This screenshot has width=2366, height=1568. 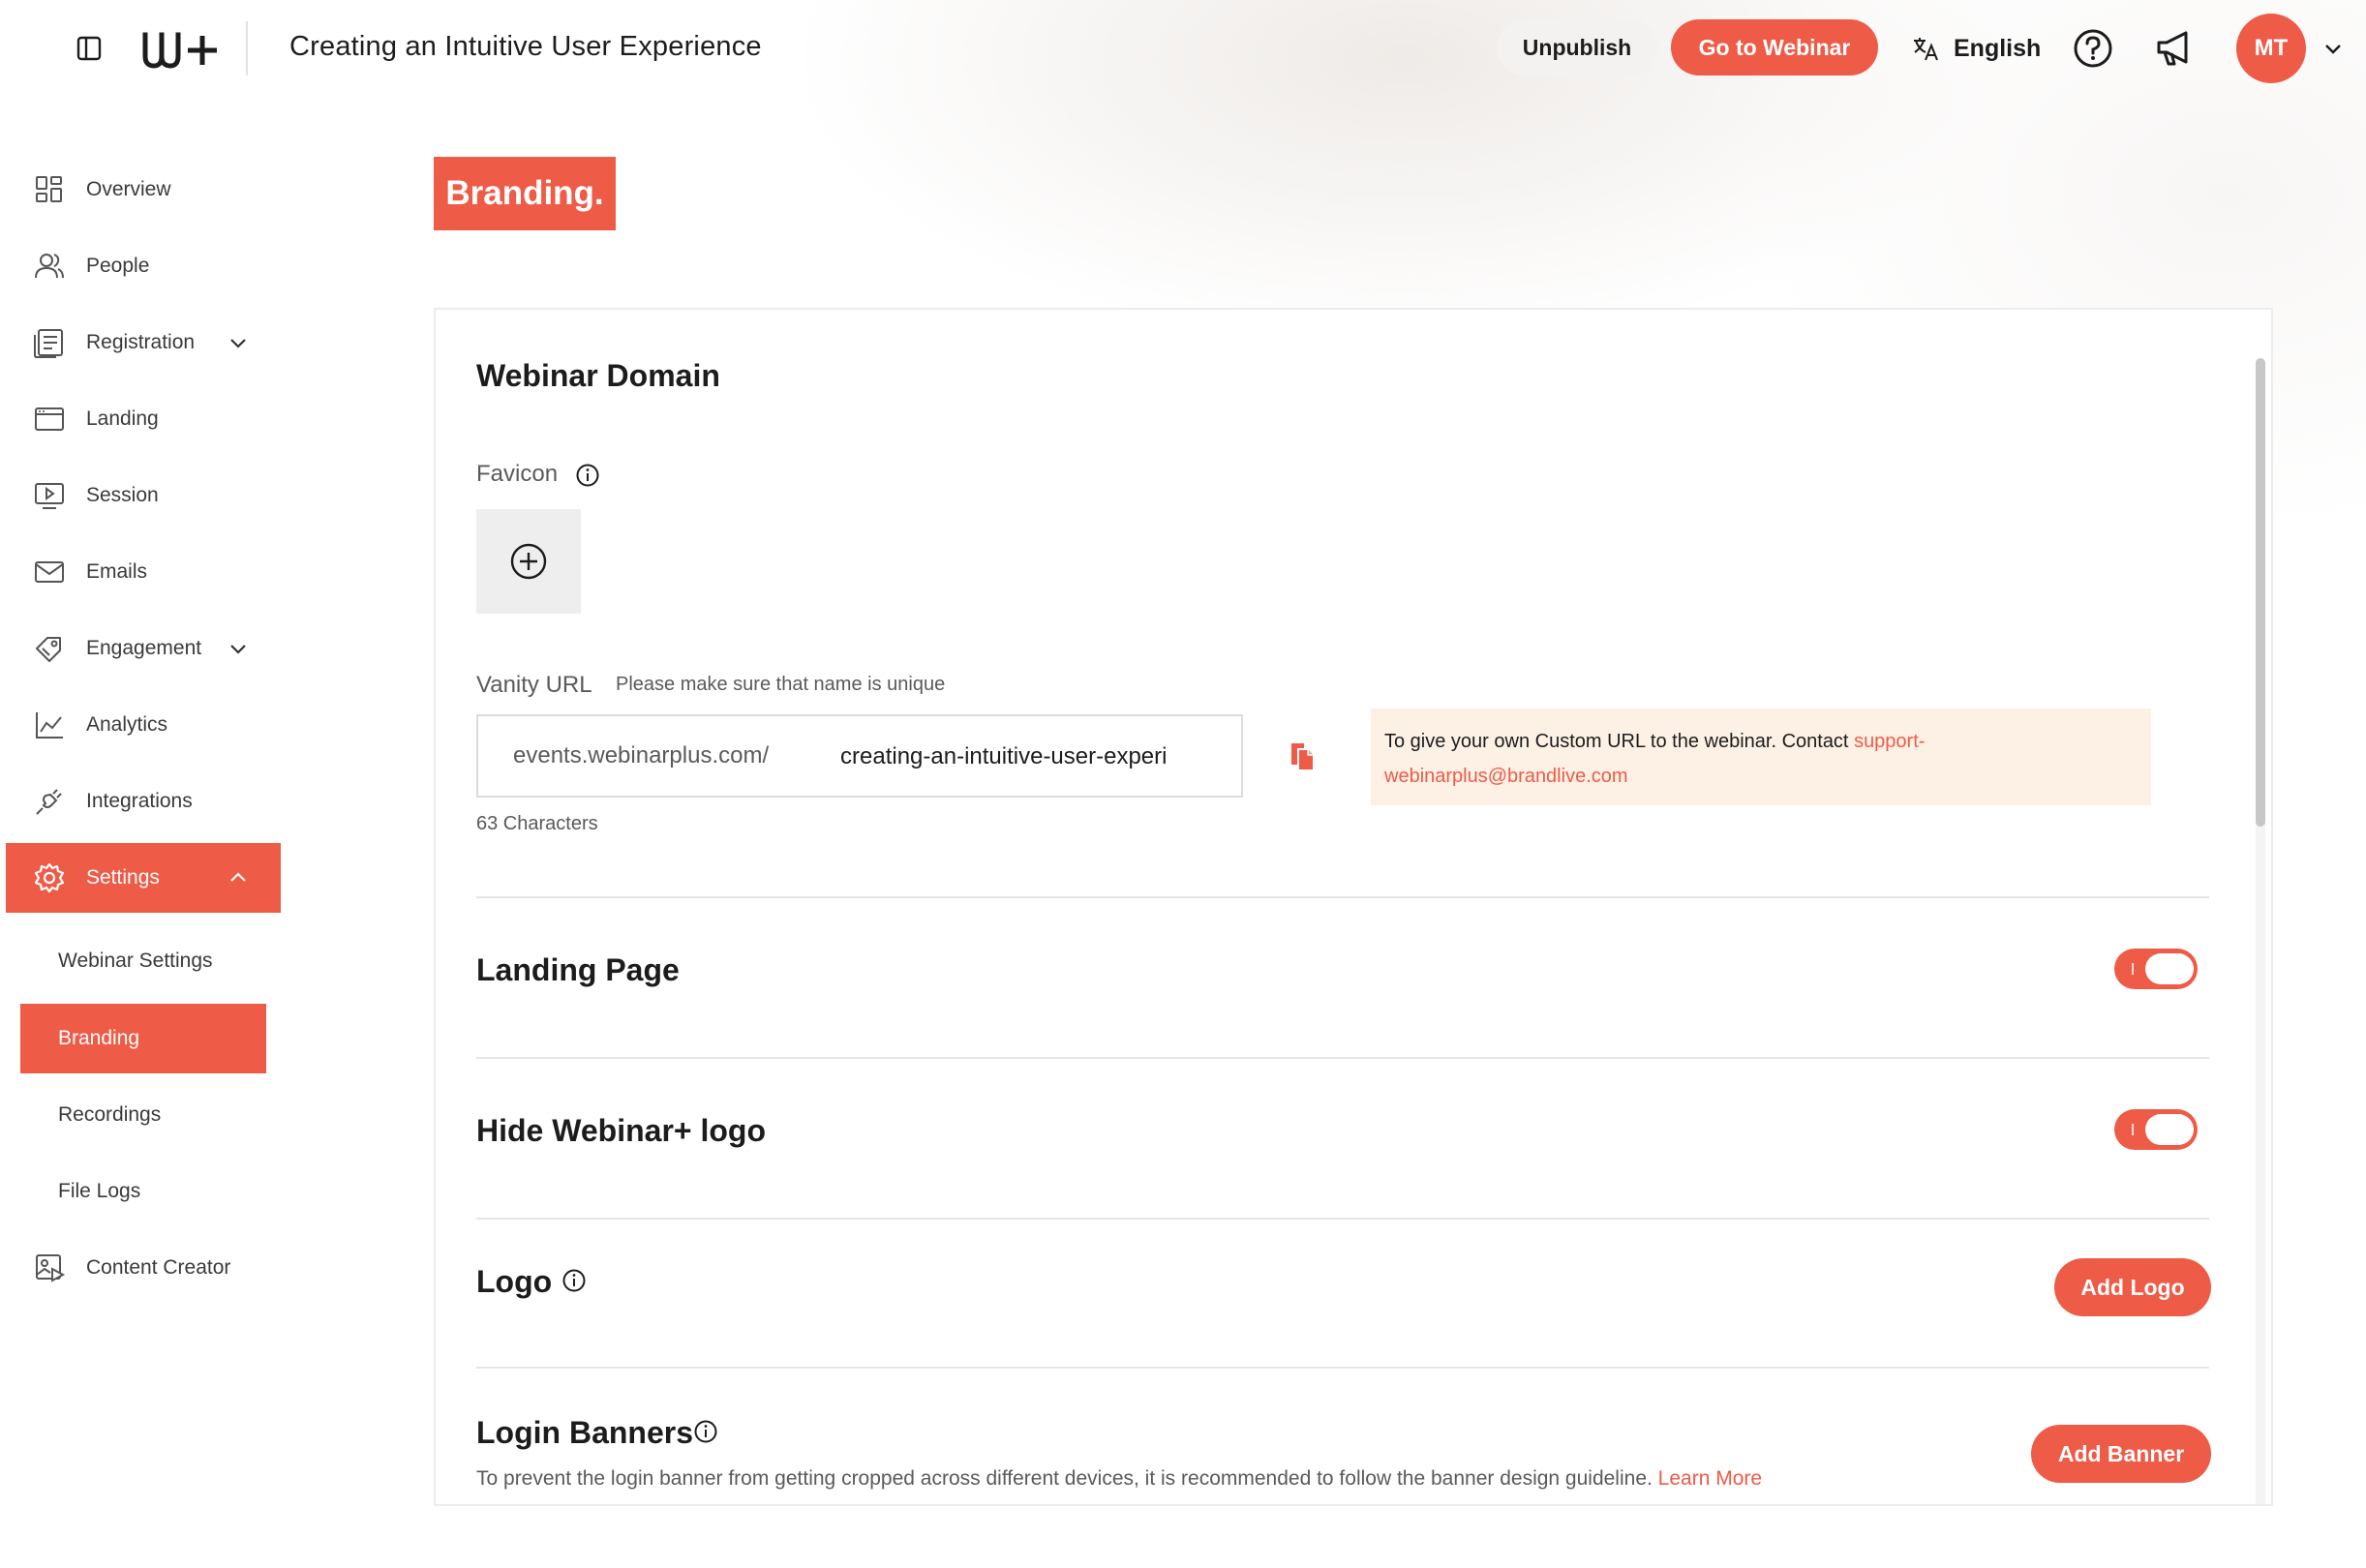 What do you see at coordinates (2121, 1454) in the screenshot?
I see `add-banner-button: Add Banner` at bounding box center [2121, 1454].